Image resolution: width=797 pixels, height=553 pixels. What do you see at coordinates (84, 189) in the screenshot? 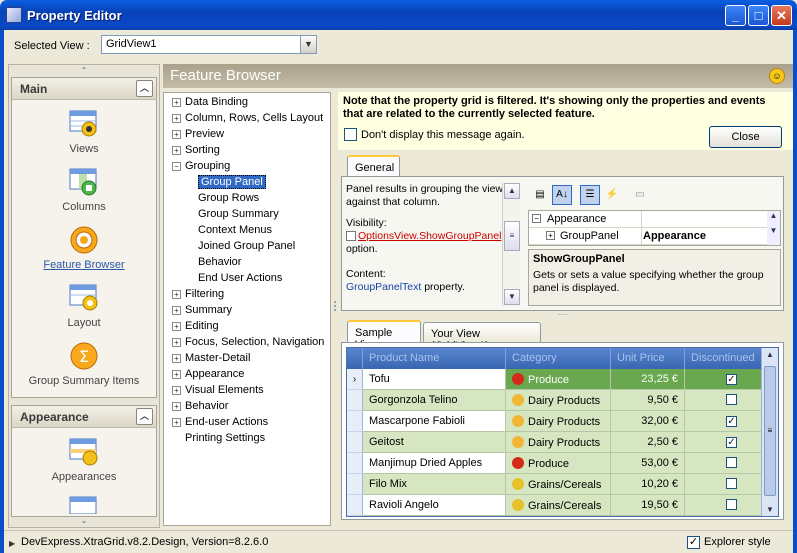
I see `nav-item-columns: Columns` at bounding box center [84, 189].